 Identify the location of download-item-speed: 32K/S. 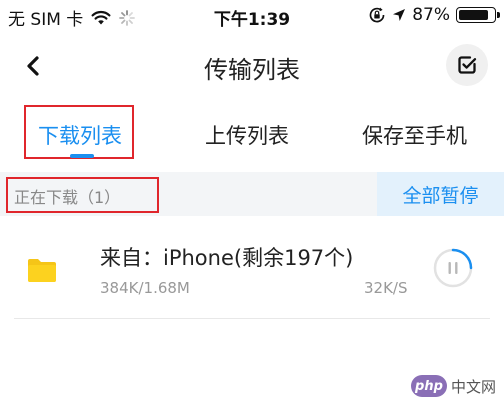
(386, 288).